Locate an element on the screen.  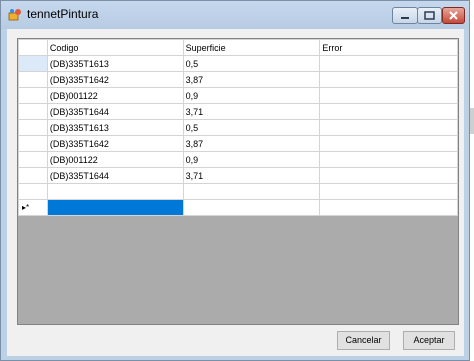
new-row-cell-superficie is located at coordinates (251, 207).